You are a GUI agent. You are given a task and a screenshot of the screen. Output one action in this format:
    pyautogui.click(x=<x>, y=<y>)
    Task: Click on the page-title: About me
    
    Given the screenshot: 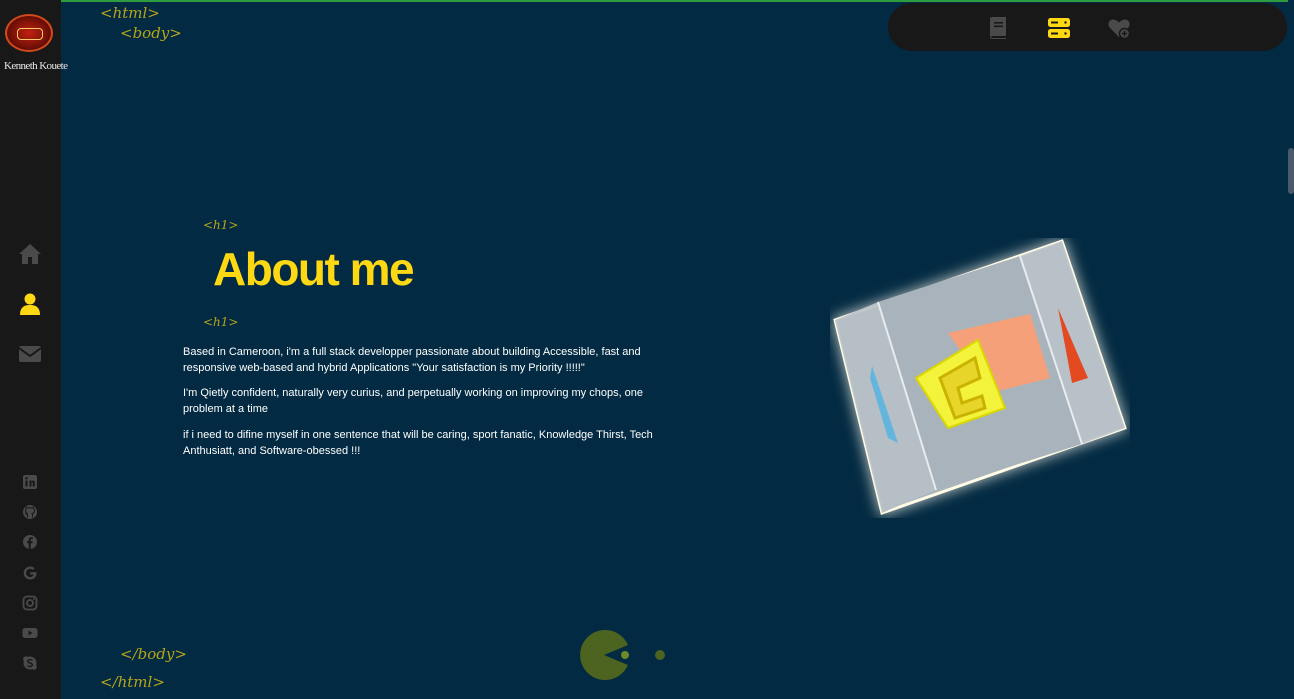 What is the action you would take?
    pyautogui.click(x=314, y=269)
    